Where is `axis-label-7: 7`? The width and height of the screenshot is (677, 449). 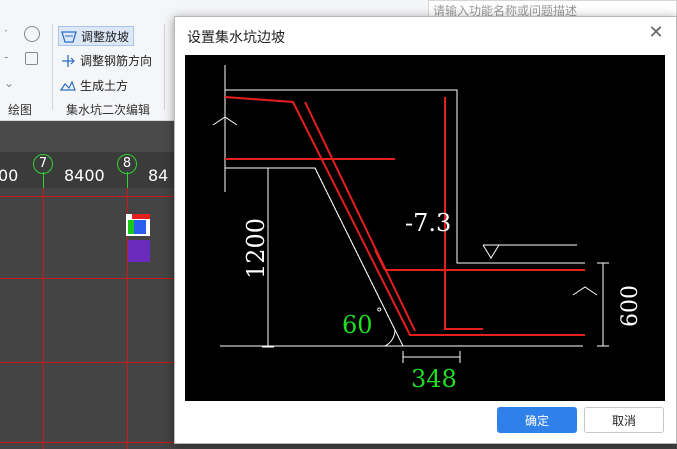 axis-label-7: 7 is located at coordinates (43, 164).